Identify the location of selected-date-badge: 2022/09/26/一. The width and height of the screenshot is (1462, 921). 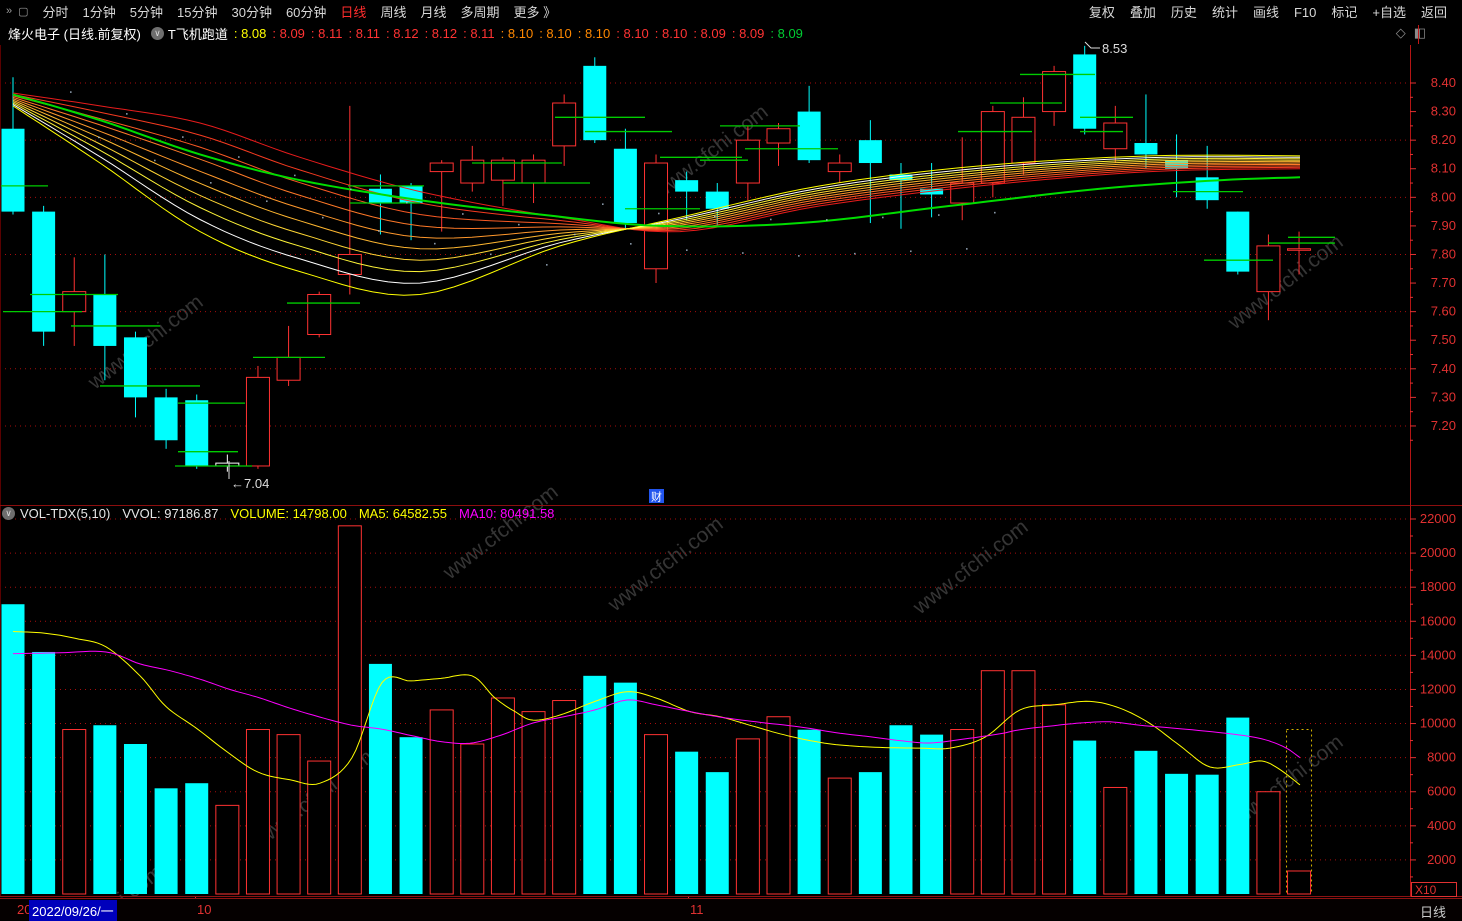
(73, 910).